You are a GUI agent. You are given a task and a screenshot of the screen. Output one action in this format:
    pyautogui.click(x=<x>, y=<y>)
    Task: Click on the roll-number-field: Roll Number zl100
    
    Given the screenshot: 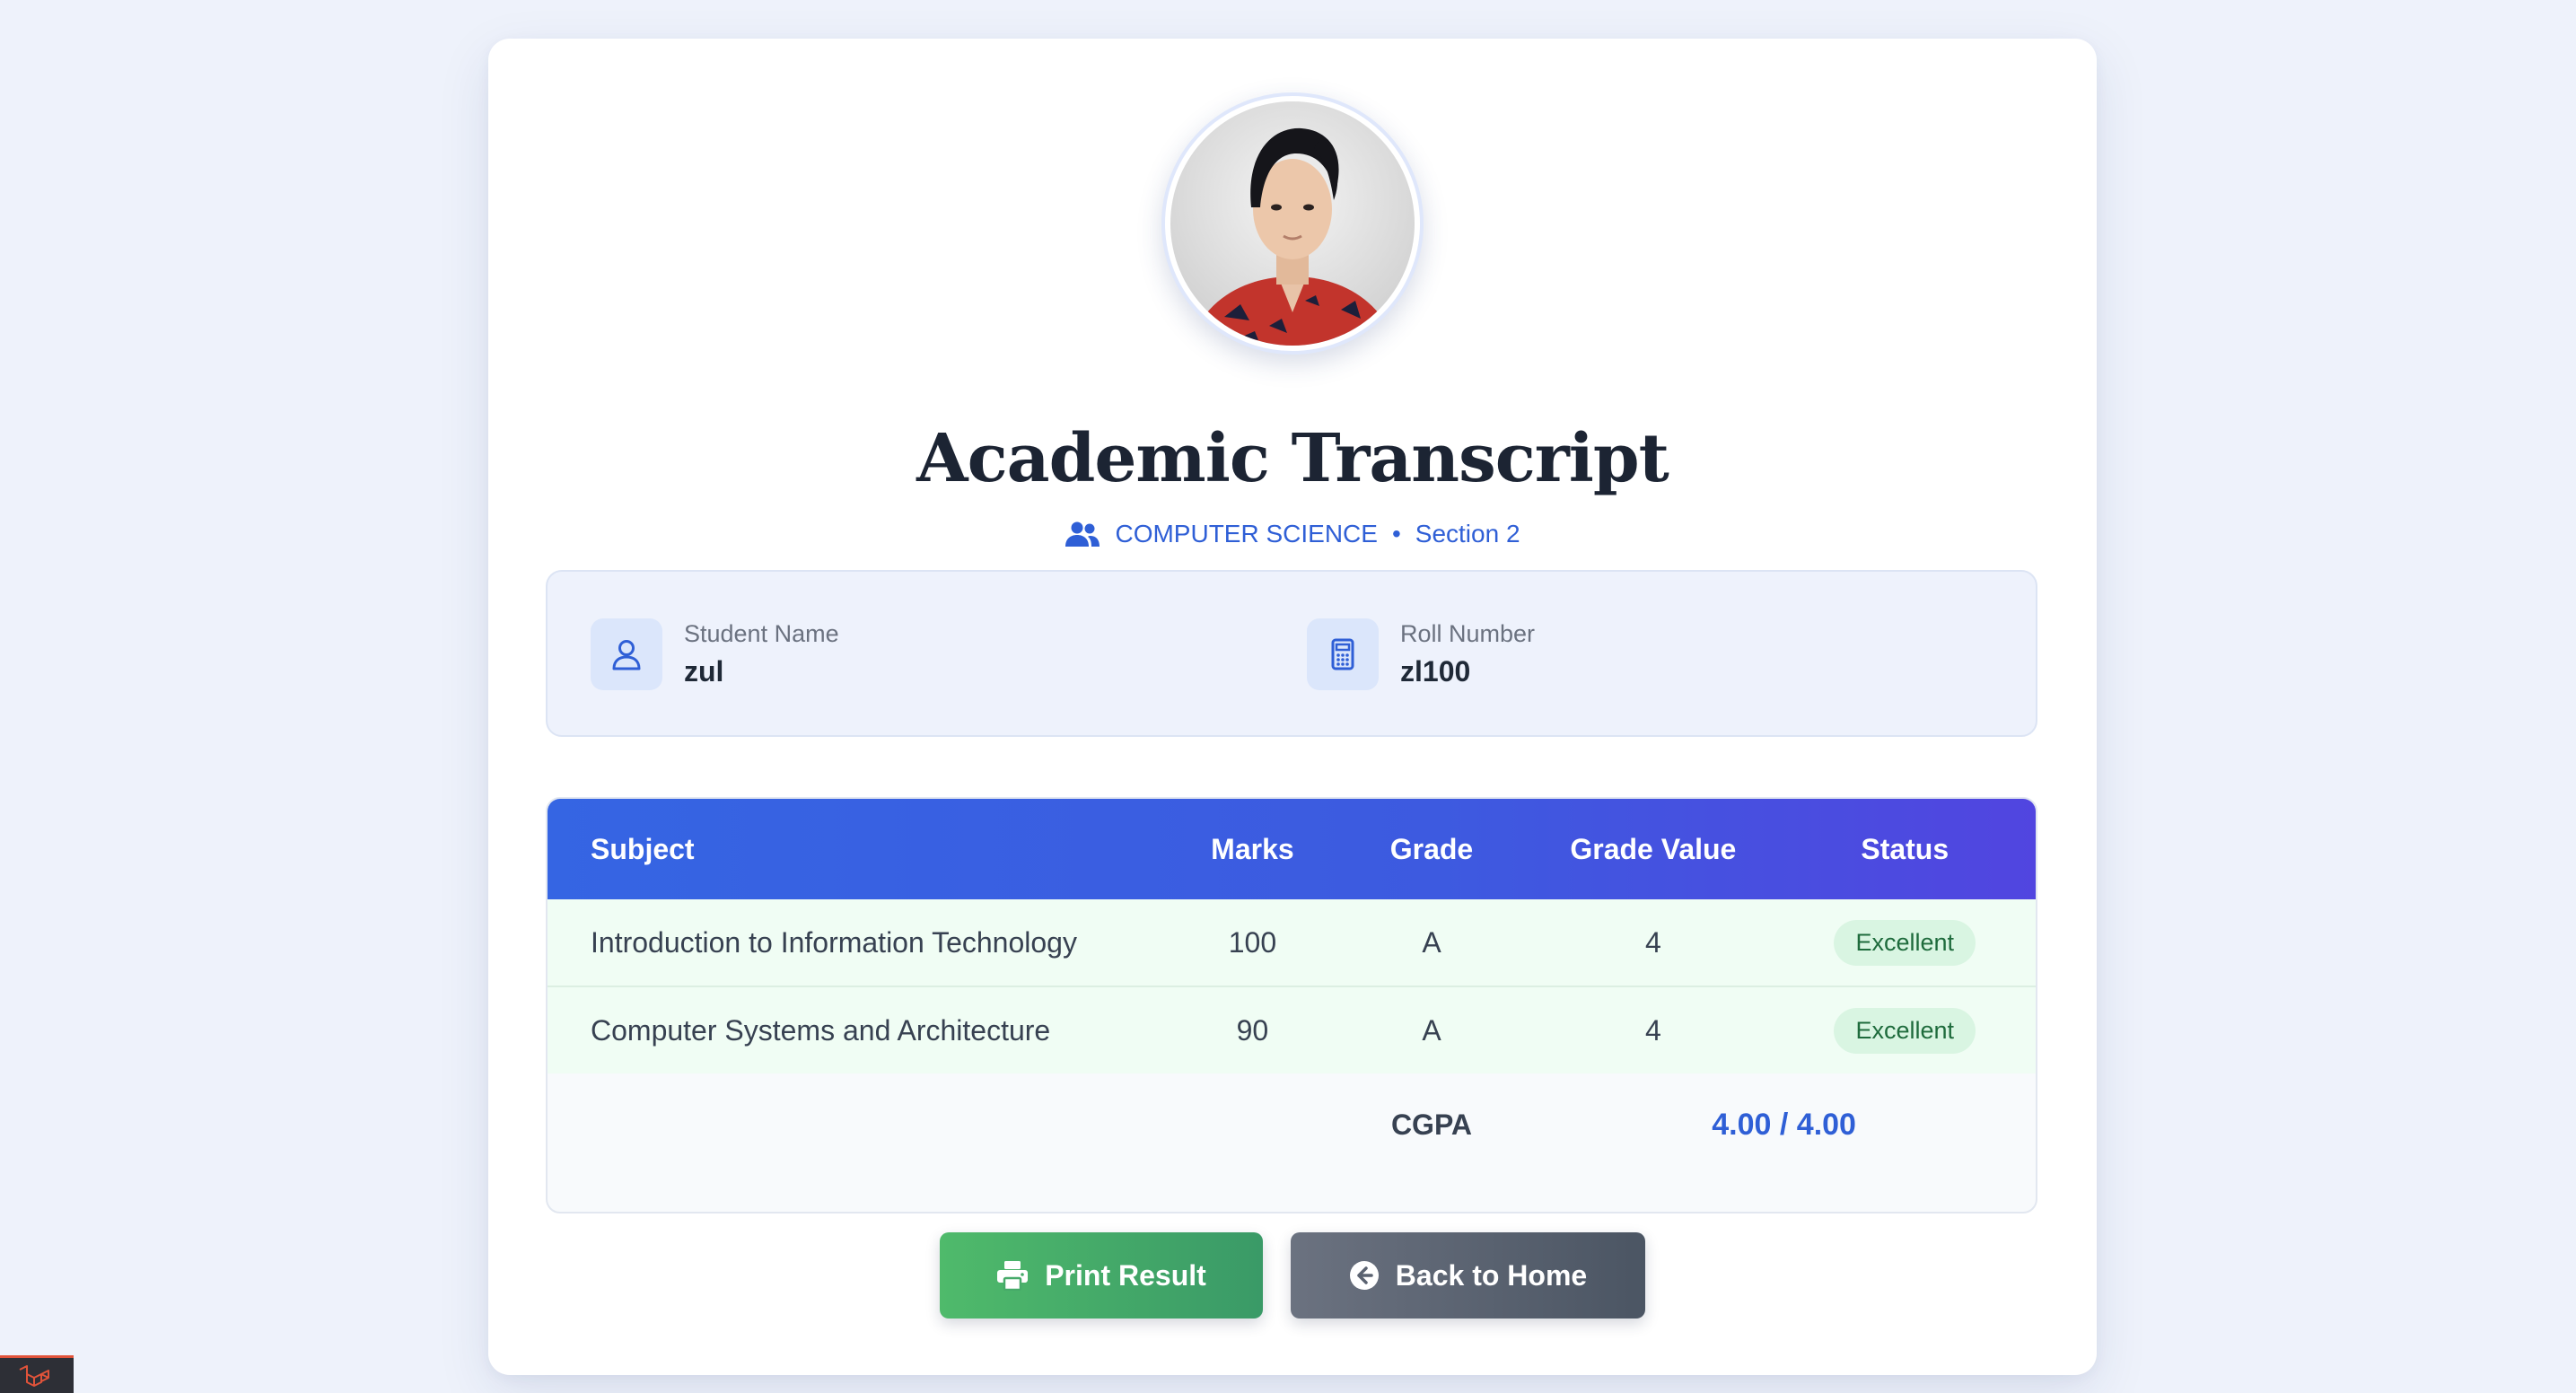 What is the action you would take?
    pyautogui.click(x=1421, y=654)
    